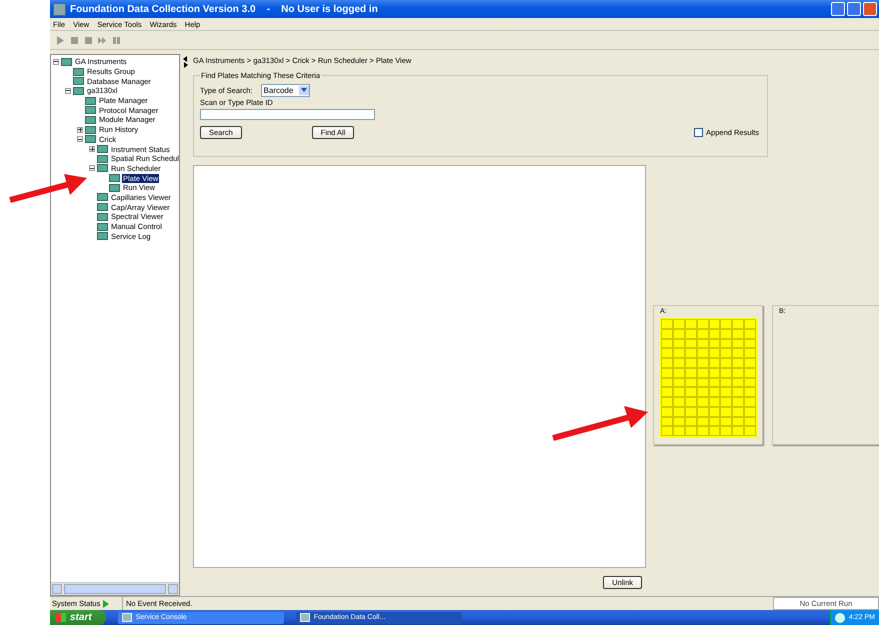  Describe the element at coordinates (838, 9) in the screenshot. I see `minimize-button` at that location.